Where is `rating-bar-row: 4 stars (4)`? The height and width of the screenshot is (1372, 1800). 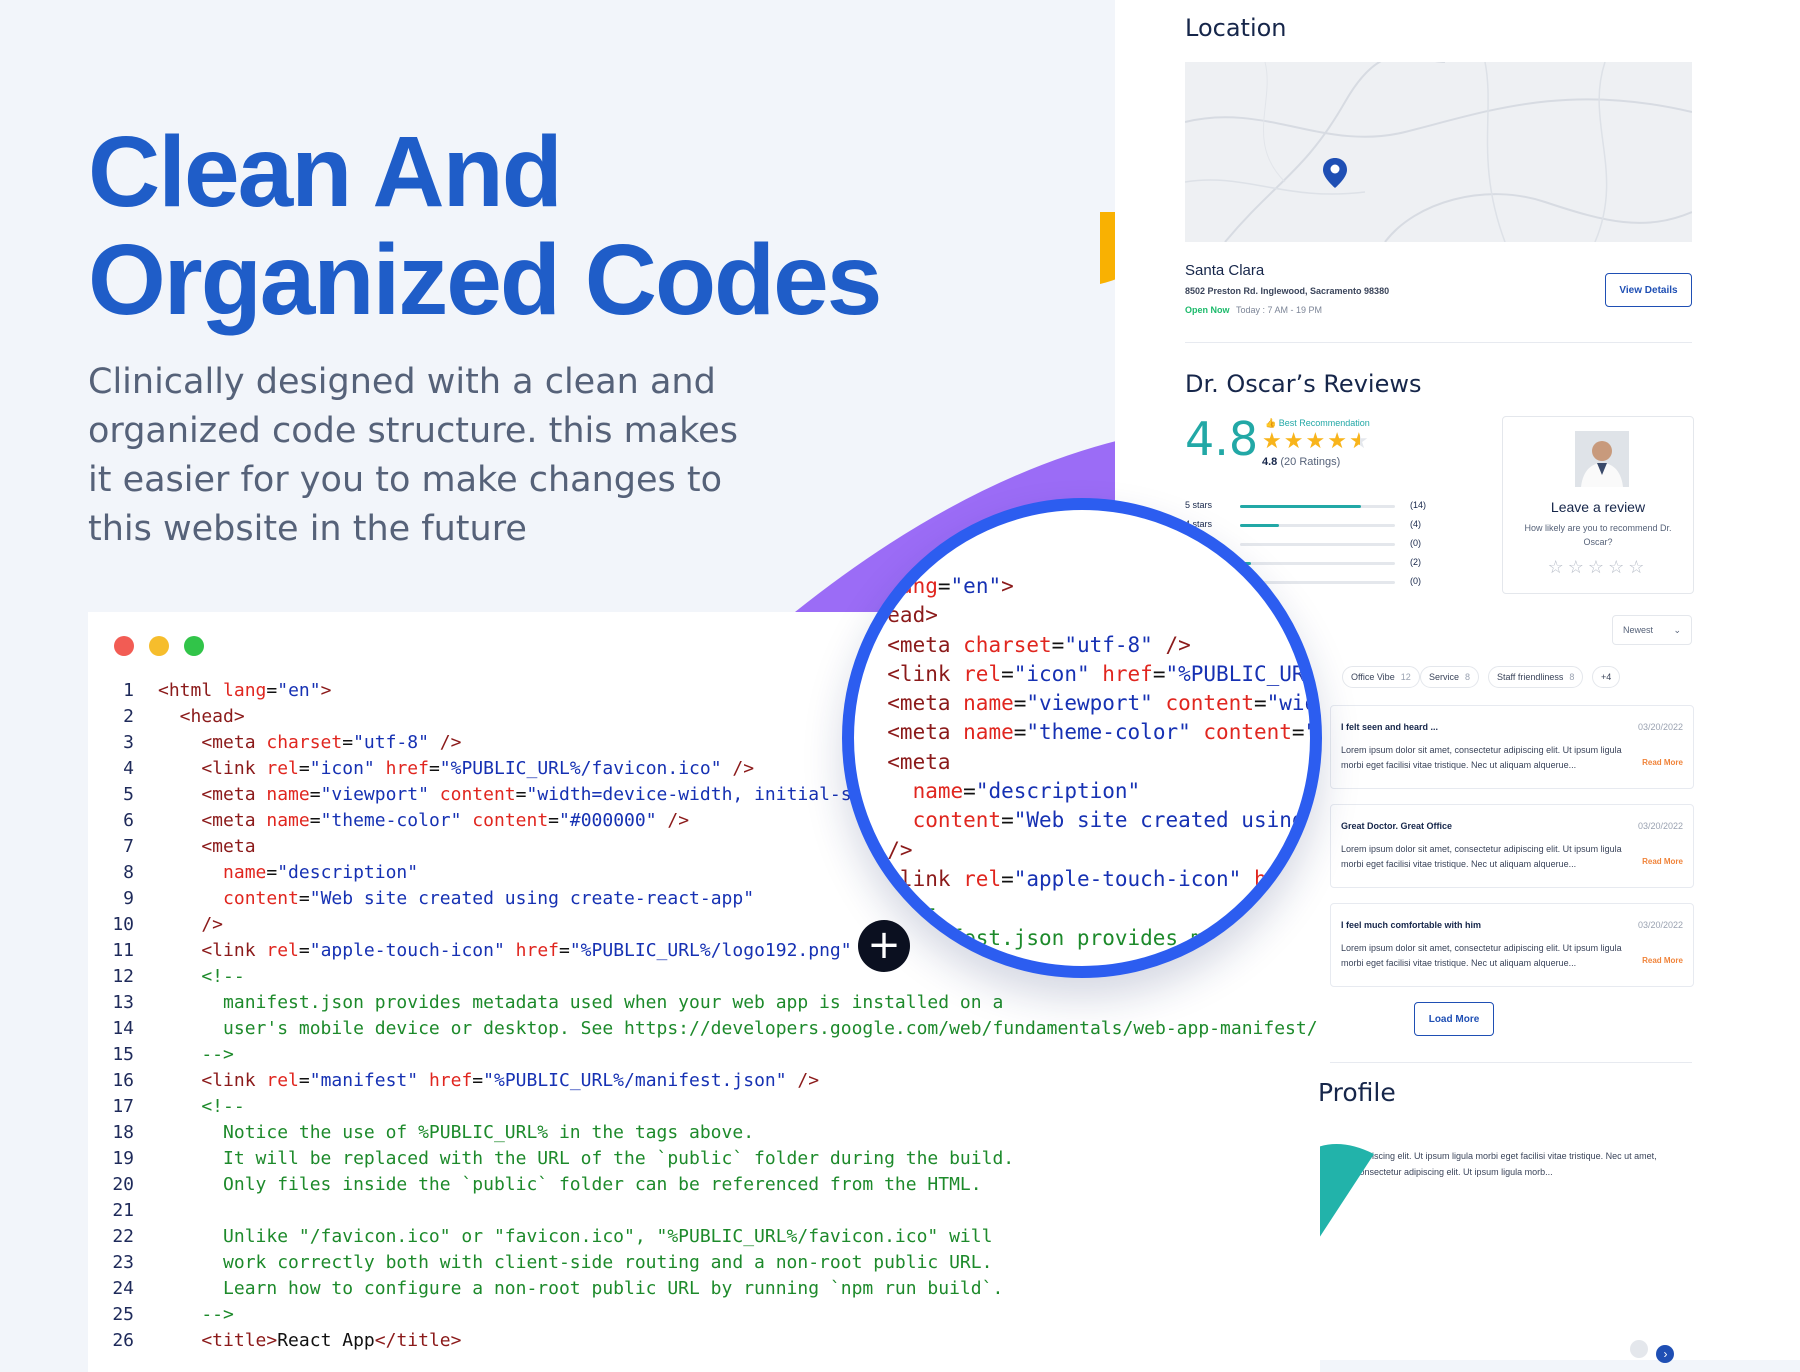 rating-bar-row: 4 stars (4) is located at coordinates (1305, 526).